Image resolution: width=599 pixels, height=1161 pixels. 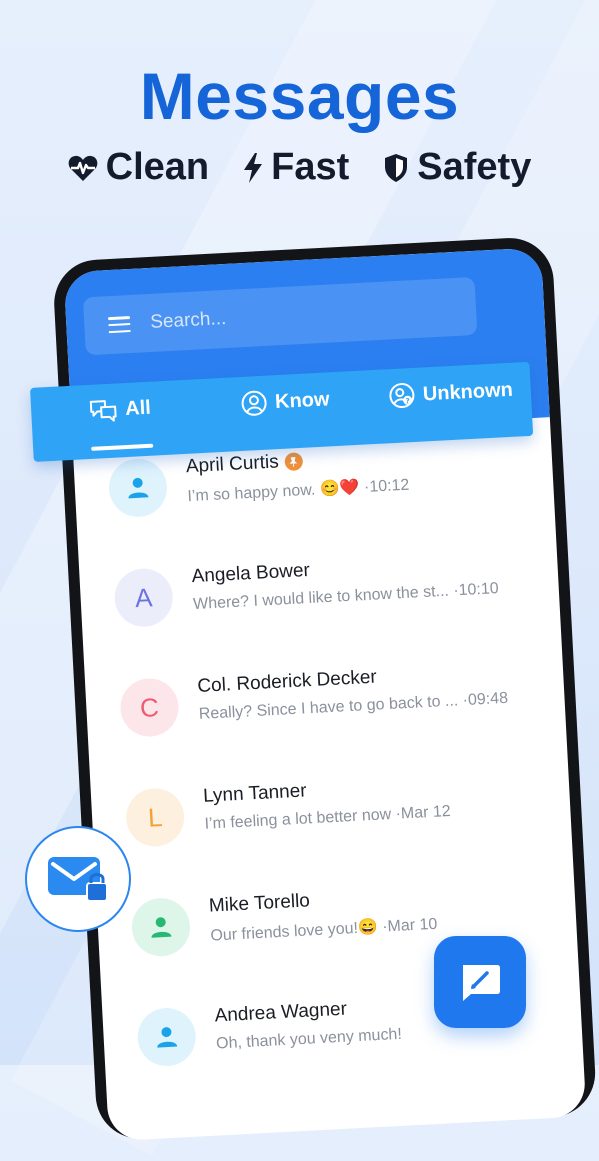 I want to click on pin-icon, so click(x=294, y=462).